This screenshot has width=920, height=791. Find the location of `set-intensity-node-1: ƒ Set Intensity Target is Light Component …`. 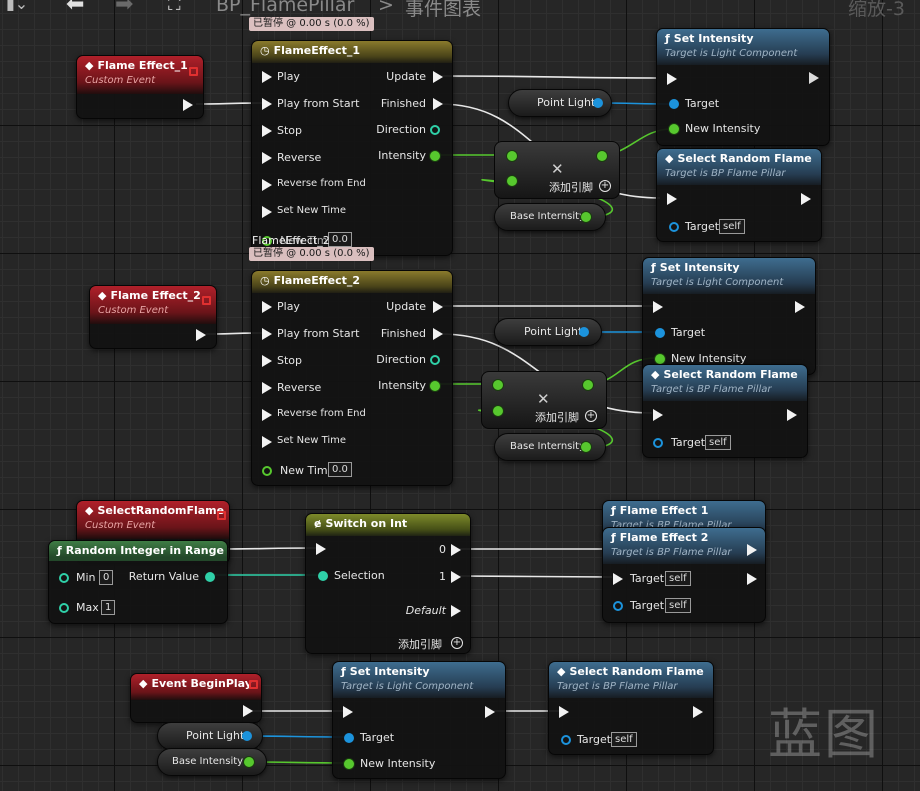

set-intensity-node-1: ƒ Set Intensity Target is Light Component … is located at coordinates (743, 87).